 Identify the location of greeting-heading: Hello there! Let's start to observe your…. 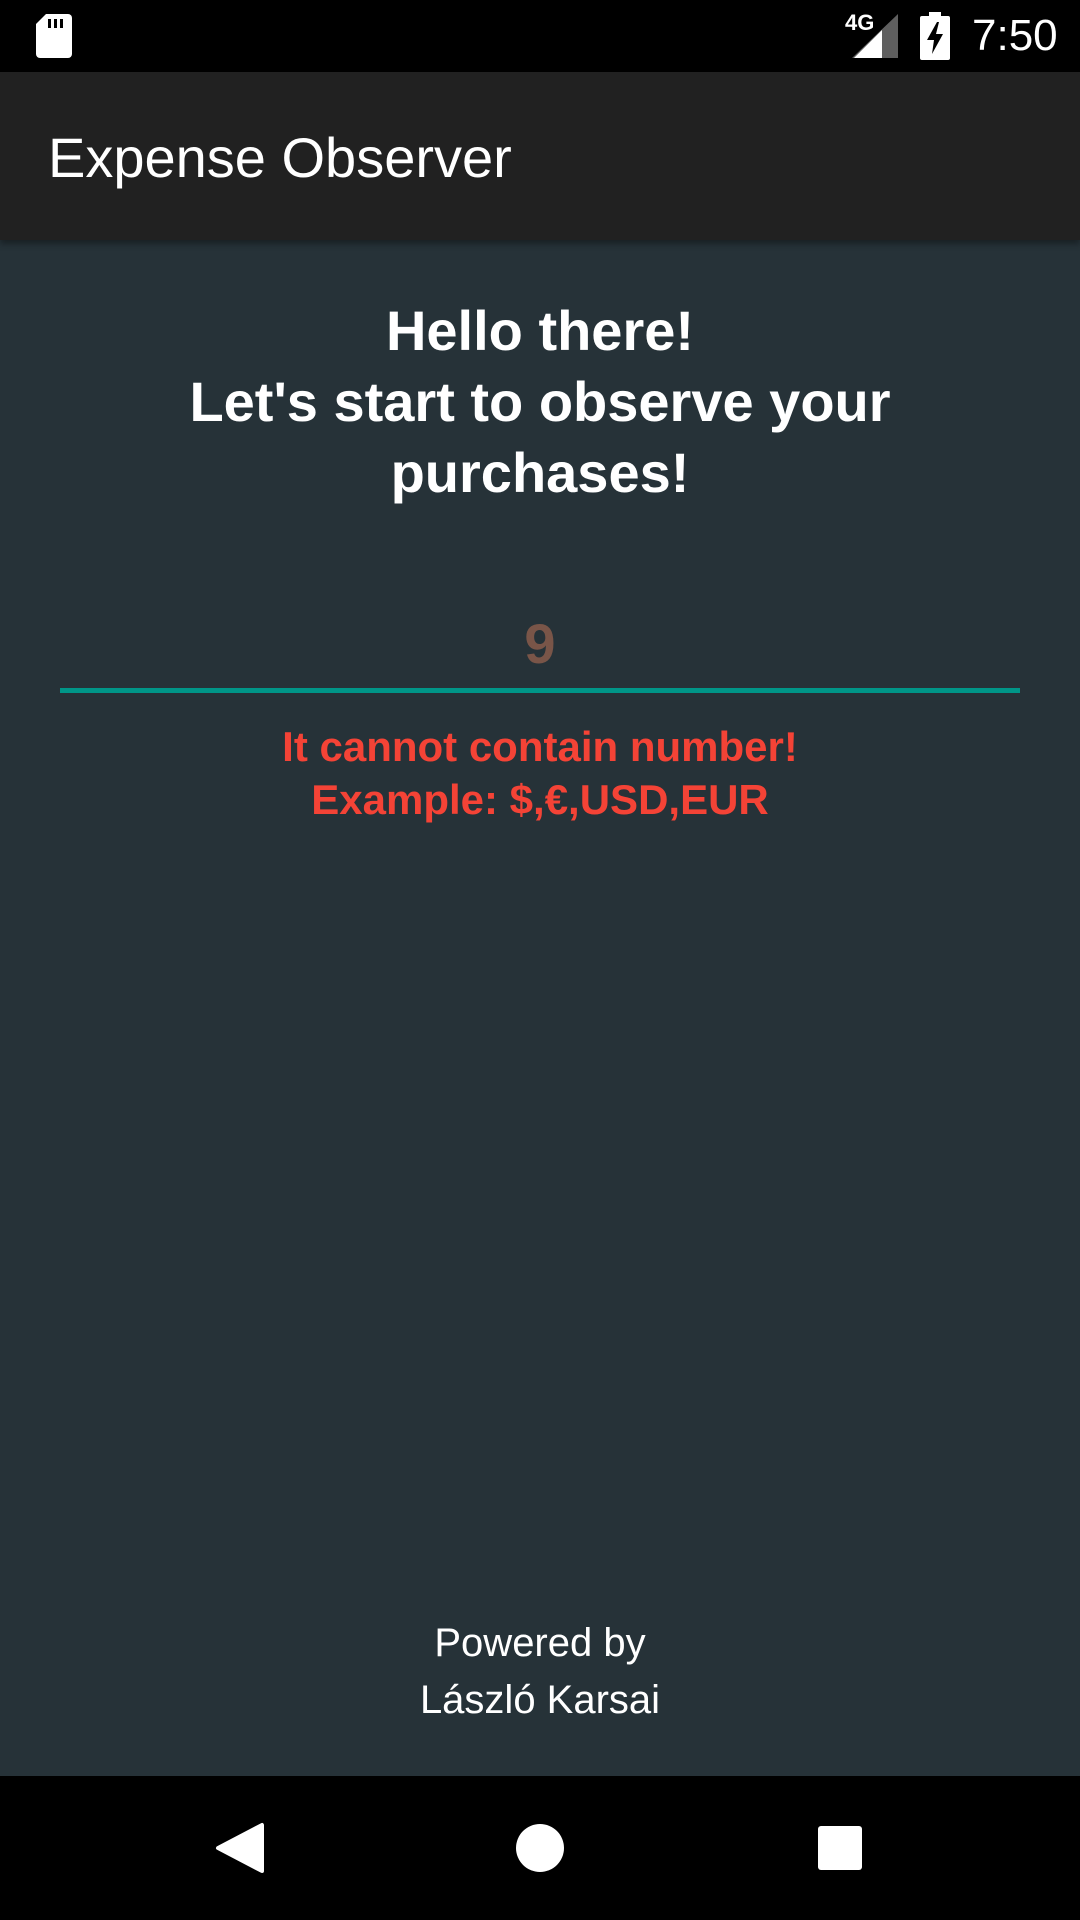
(540, 401).